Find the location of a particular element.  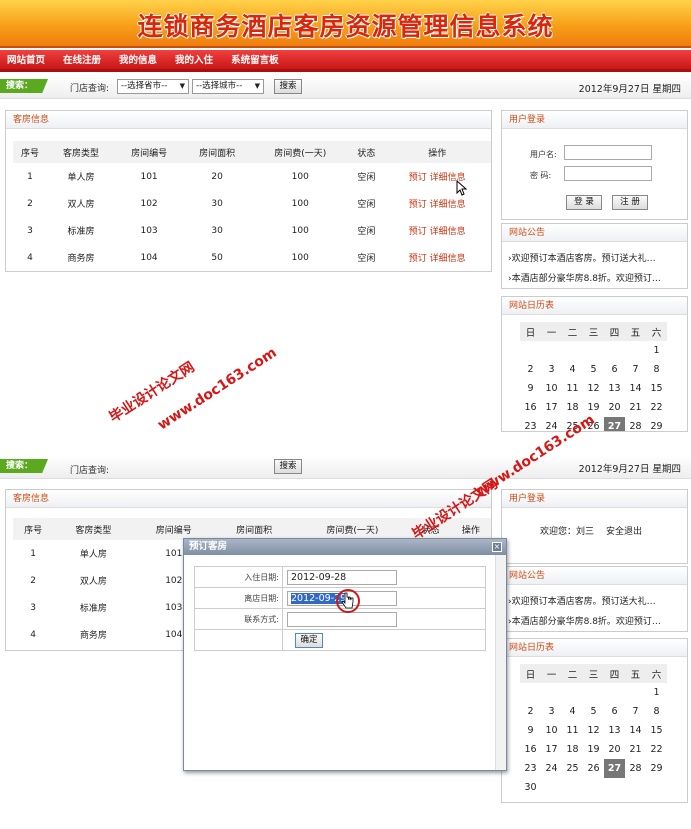

dialog-scrollbar is located at coordinates (500, 662).